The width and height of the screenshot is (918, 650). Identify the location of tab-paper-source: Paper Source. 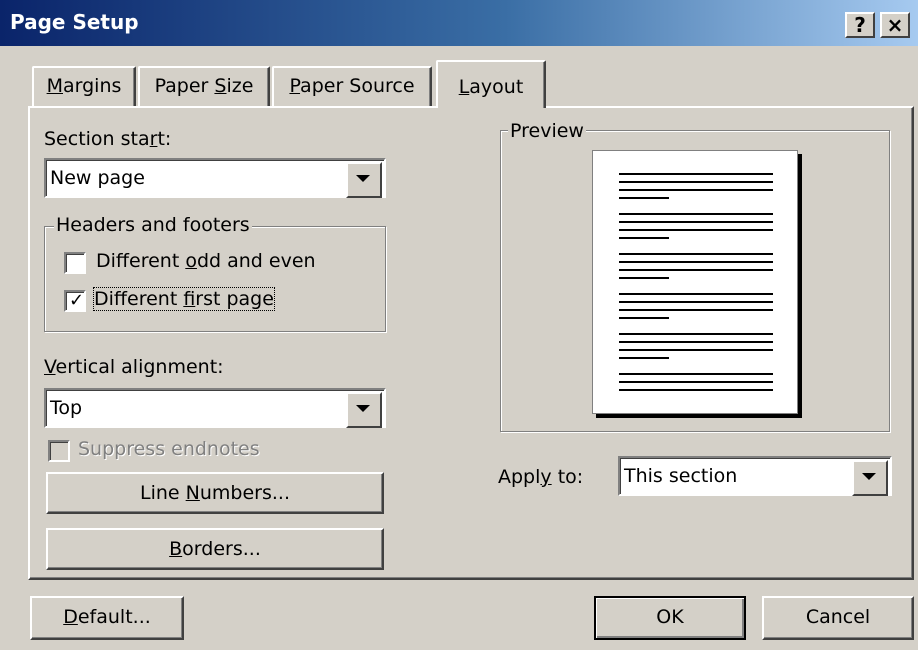
(352, 86).